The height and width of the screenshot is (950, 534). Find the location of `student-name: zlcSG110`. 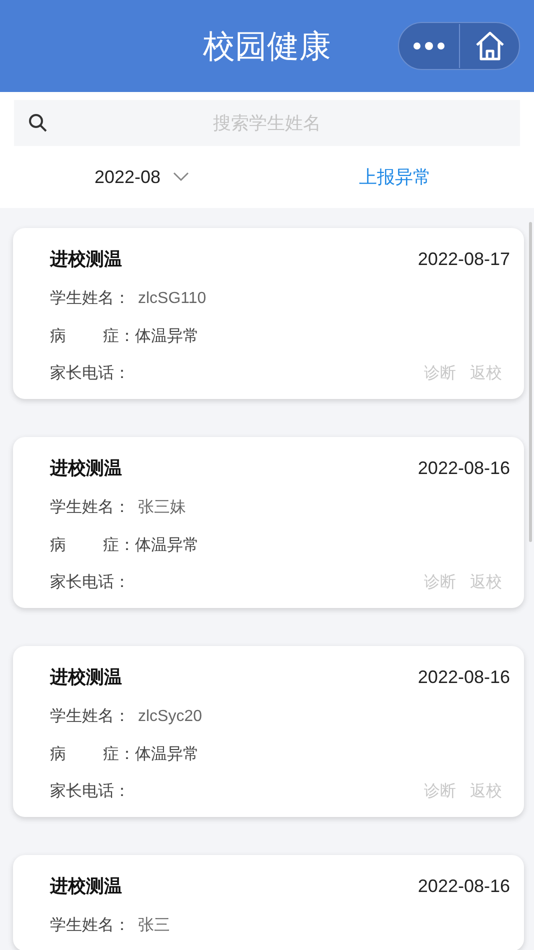

student-name: zlcSG110 is located at coordinates (172, 299).